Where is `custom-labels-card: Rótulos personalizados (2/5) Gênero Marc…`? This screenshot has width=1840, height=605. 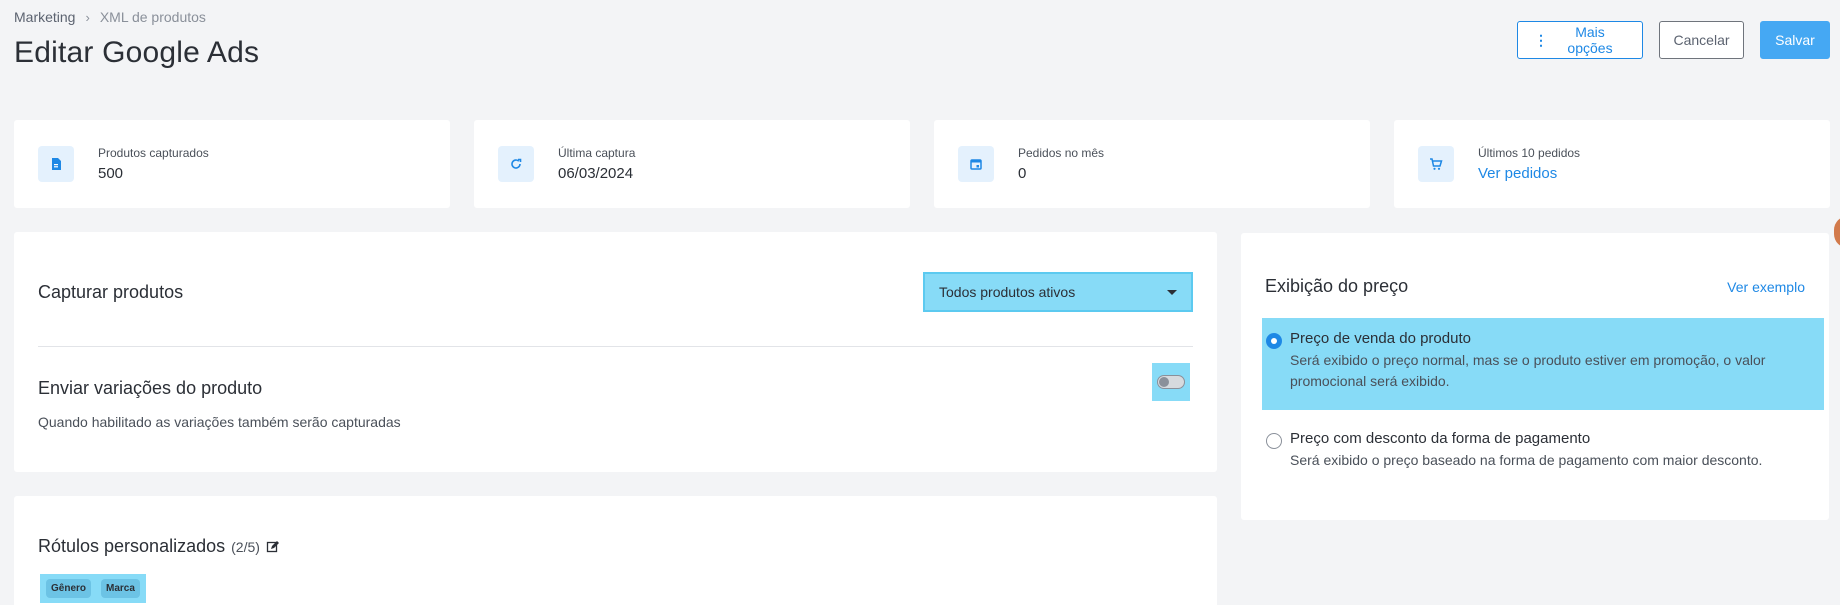 custom-labels-card: Rótulos personalizados (2/5) Gênero Marc… is located at coordinates (615, 550).